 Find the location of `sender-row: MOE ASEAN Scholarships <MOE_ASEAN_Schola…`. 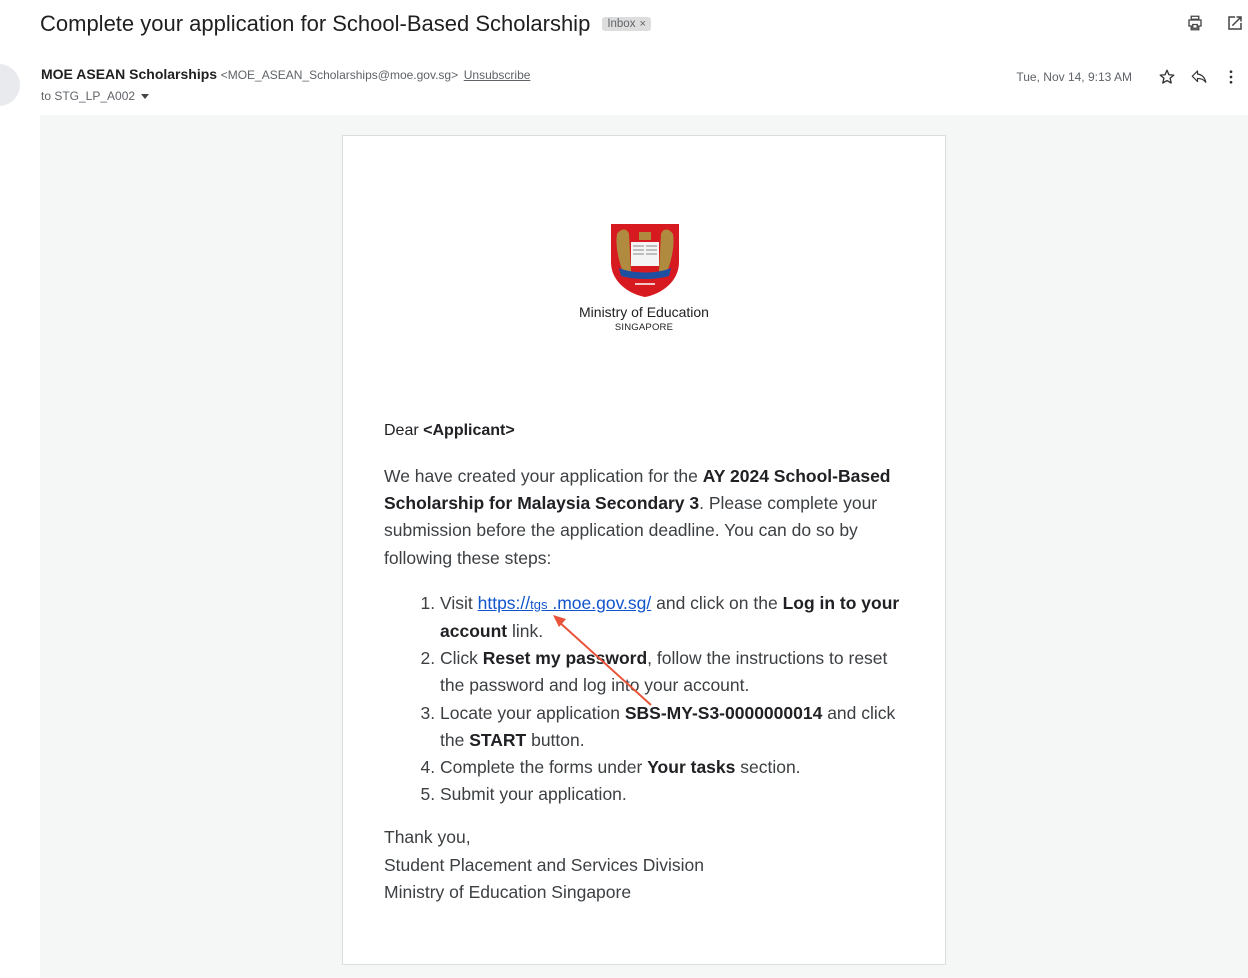

sender-row: MOE ASEAN Scholarships <MOE_ASEAN_Schola… is located at coordinates (285, 74).